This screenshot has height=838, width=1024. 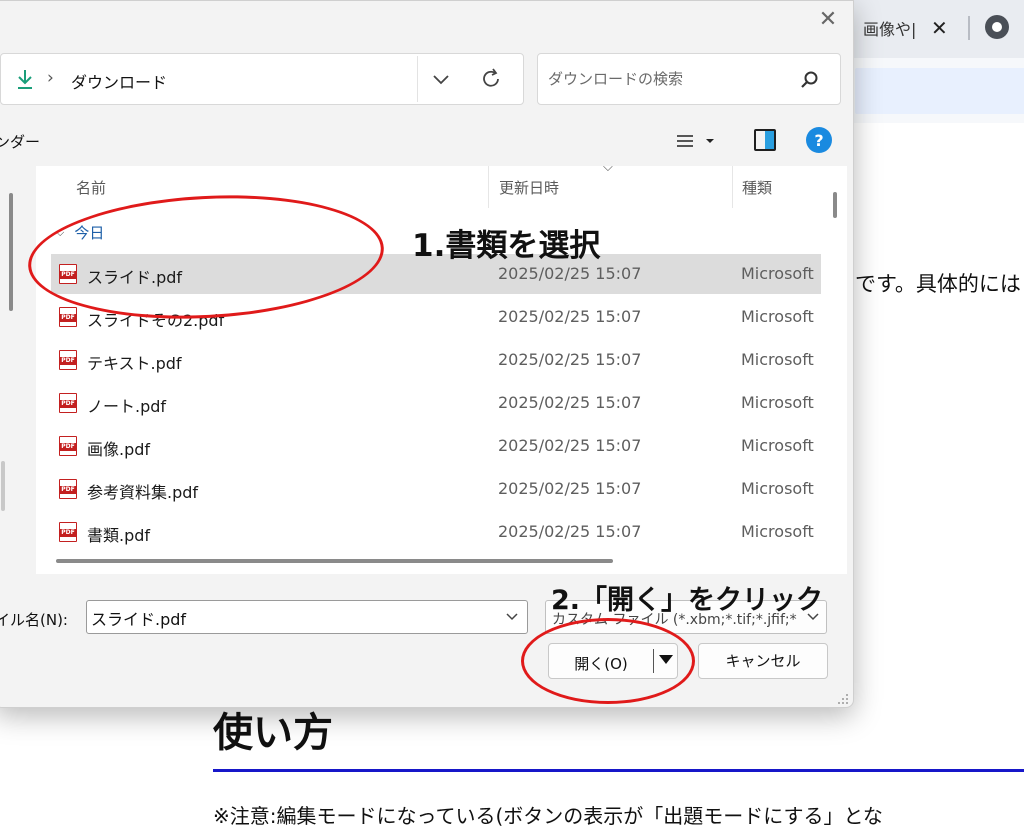 What do you see at coordinates (506, 246) in the screenshot?
I see `annotation-step1: 1.書類を選択` at bounding box center [506, 246].